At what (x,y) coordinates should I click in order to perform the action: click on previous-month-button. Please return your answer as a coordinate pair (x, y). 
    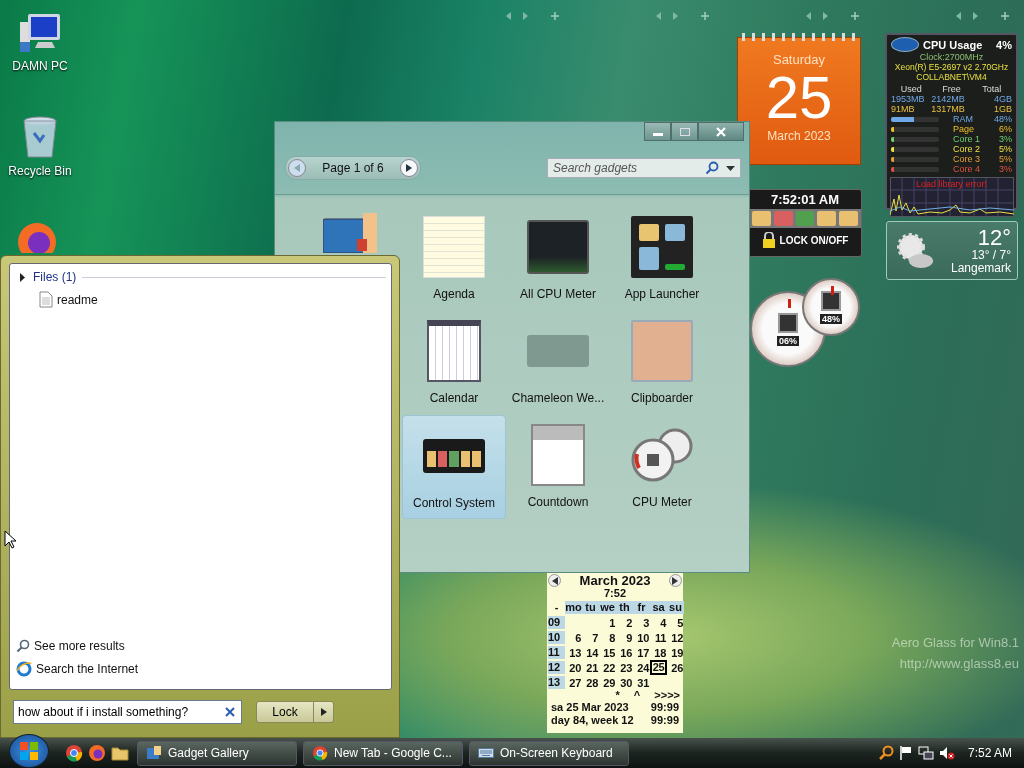
    Looking at the image, I should click on (554, 580).